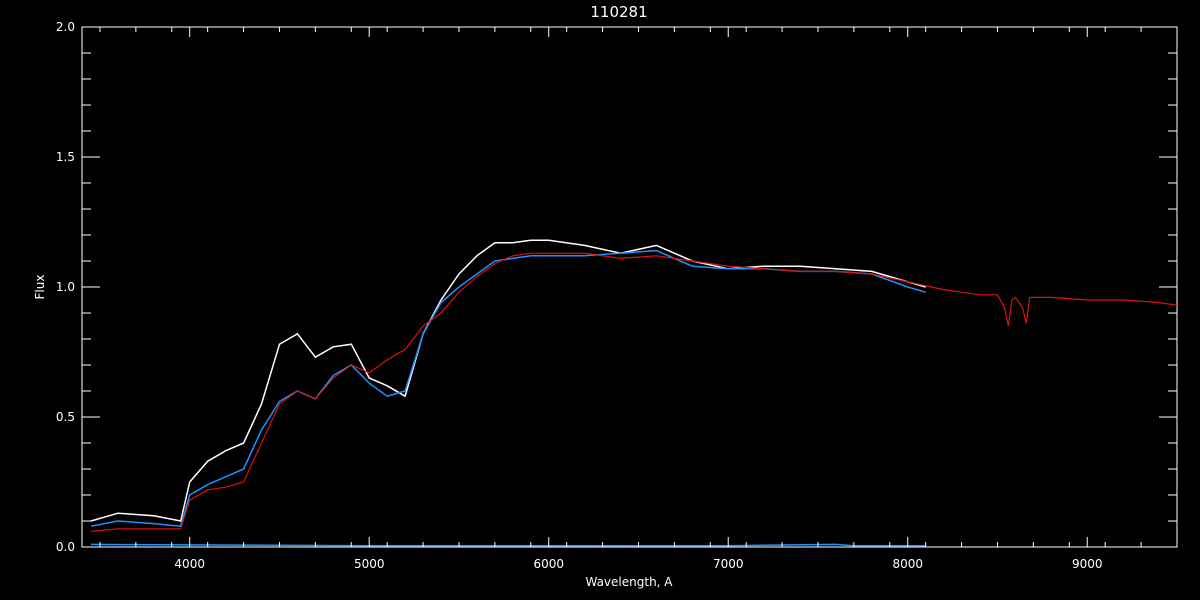  I want to click on x-axis-label: Wavelength, A, so click(629, 582).